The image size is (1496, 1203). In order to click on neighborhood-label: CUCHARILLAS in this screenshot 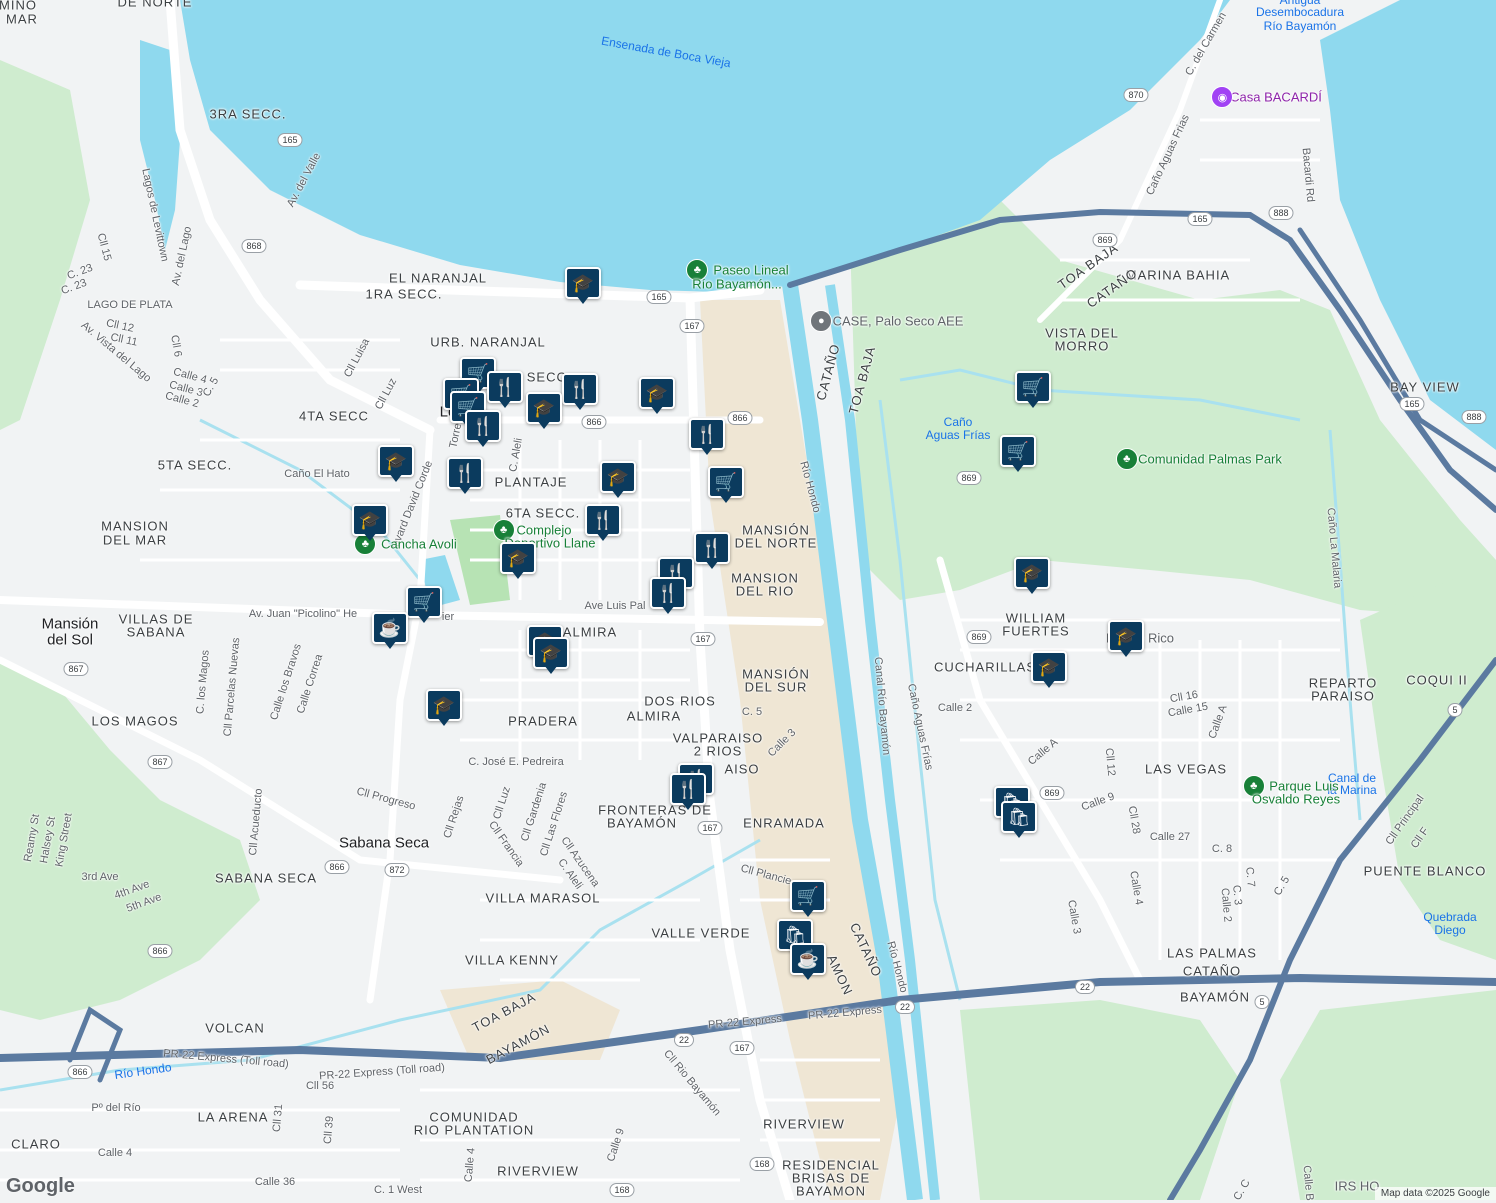, I will do `click(985, 667)`.